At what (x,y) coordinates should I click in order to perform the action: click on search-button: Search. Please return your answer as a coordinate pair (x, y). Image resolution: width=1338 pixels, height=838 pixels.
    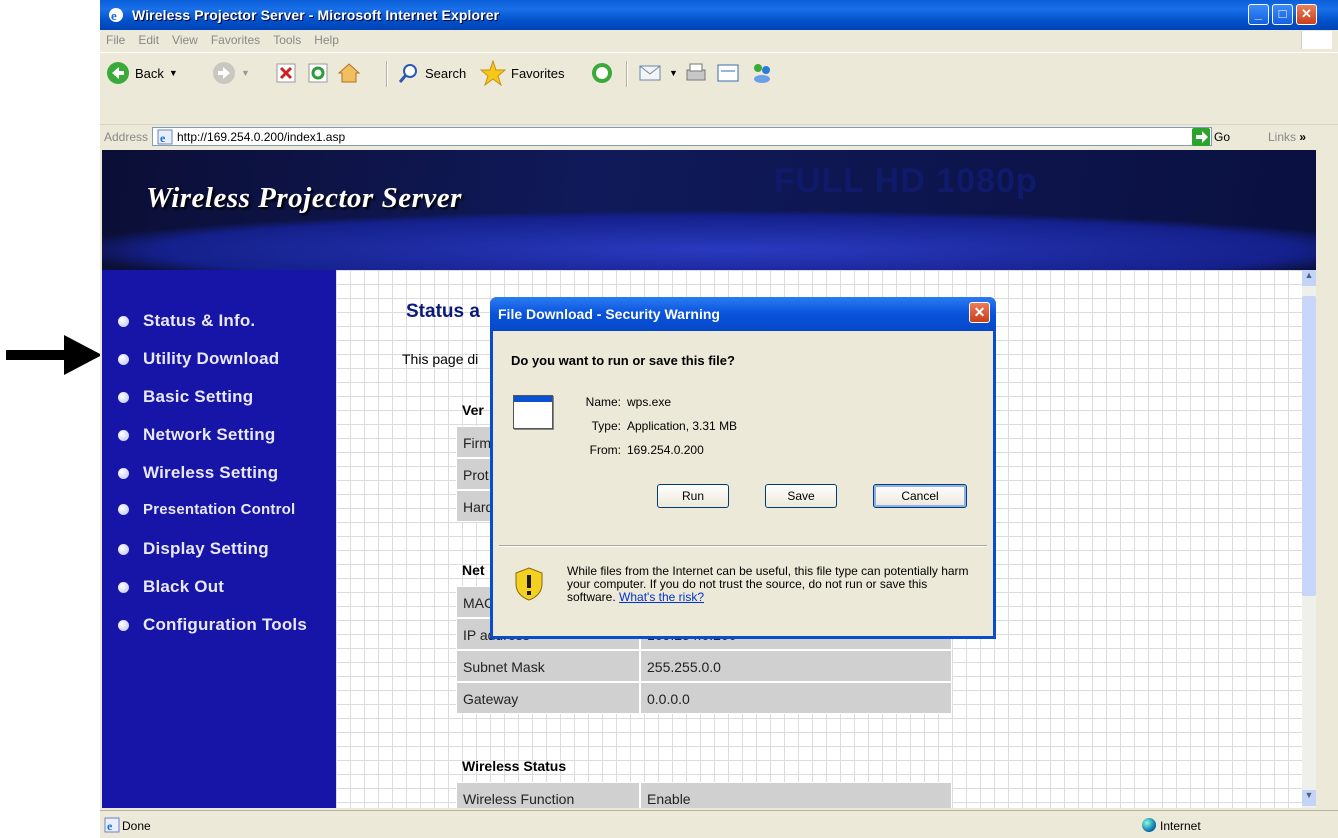
    Looking at the image, I should click on (432, 73).